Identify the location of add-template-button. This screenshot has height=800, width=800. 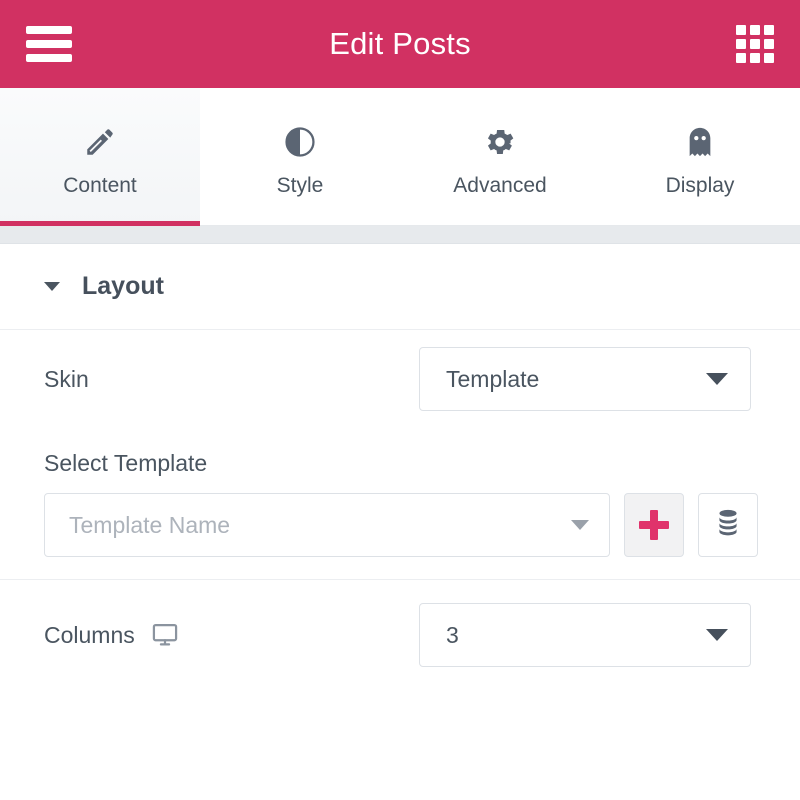
(654, 525).